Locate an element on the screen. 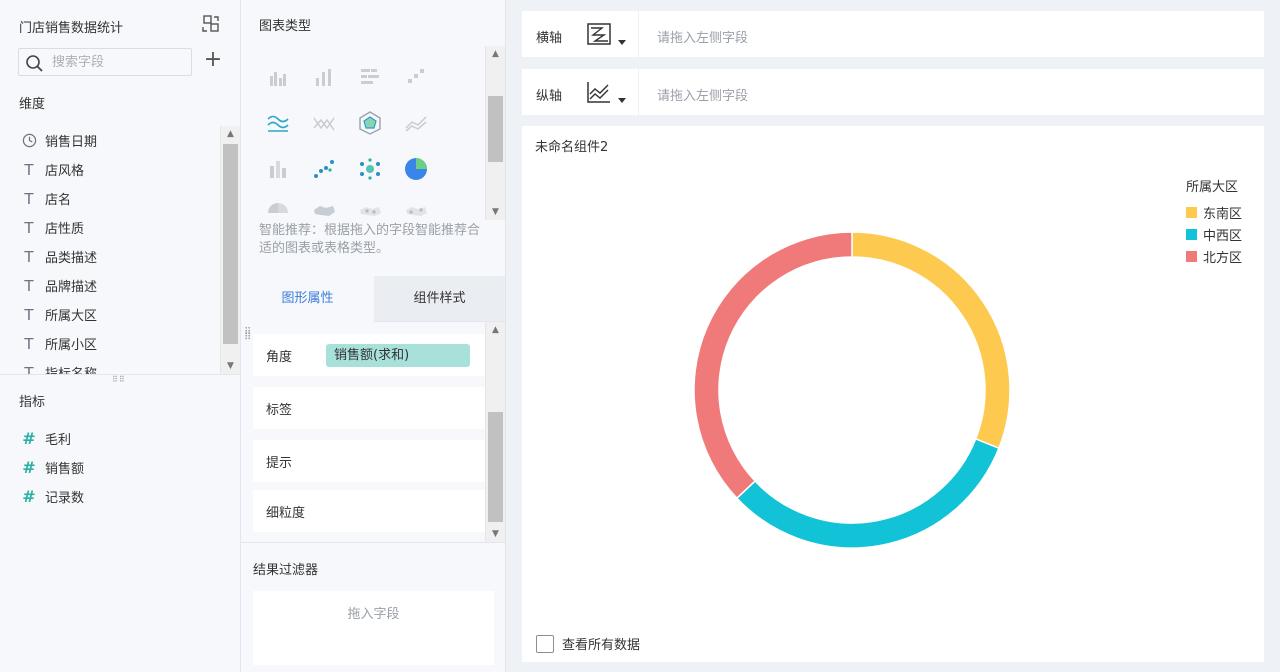 The image size is (1280, 672). x-axis-dropzone: 请拖入左侧字段 is located at coordinates (702, 36).